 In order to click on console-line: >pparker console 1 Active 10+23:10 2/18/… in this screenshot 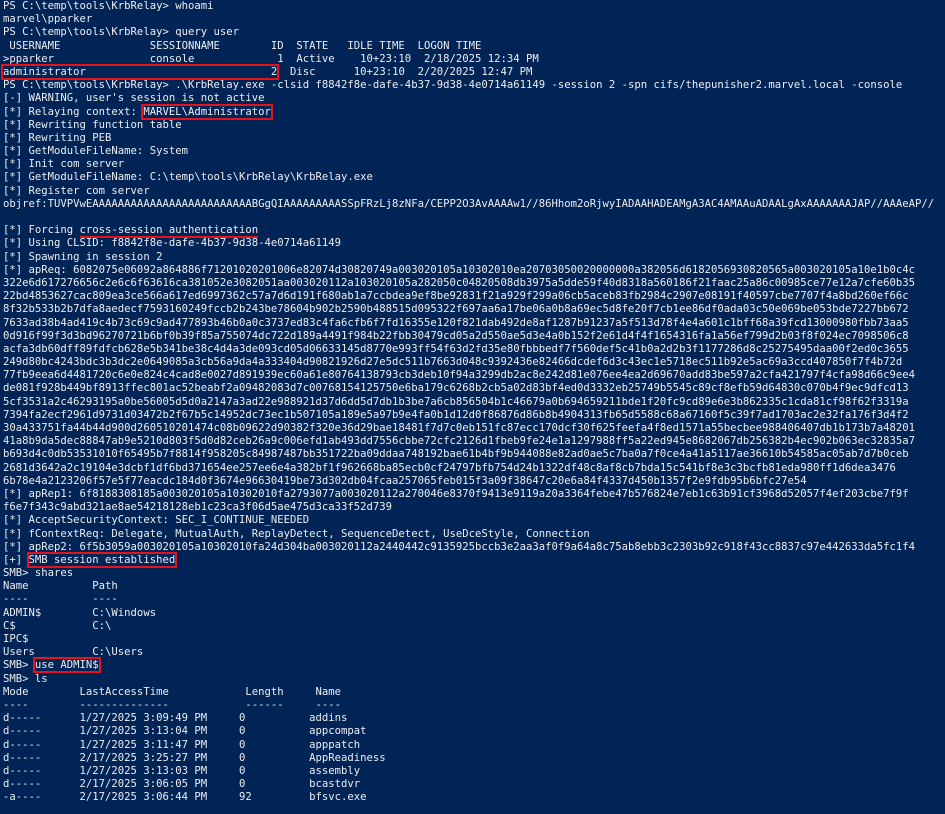, I will do `click(271, 58)`.